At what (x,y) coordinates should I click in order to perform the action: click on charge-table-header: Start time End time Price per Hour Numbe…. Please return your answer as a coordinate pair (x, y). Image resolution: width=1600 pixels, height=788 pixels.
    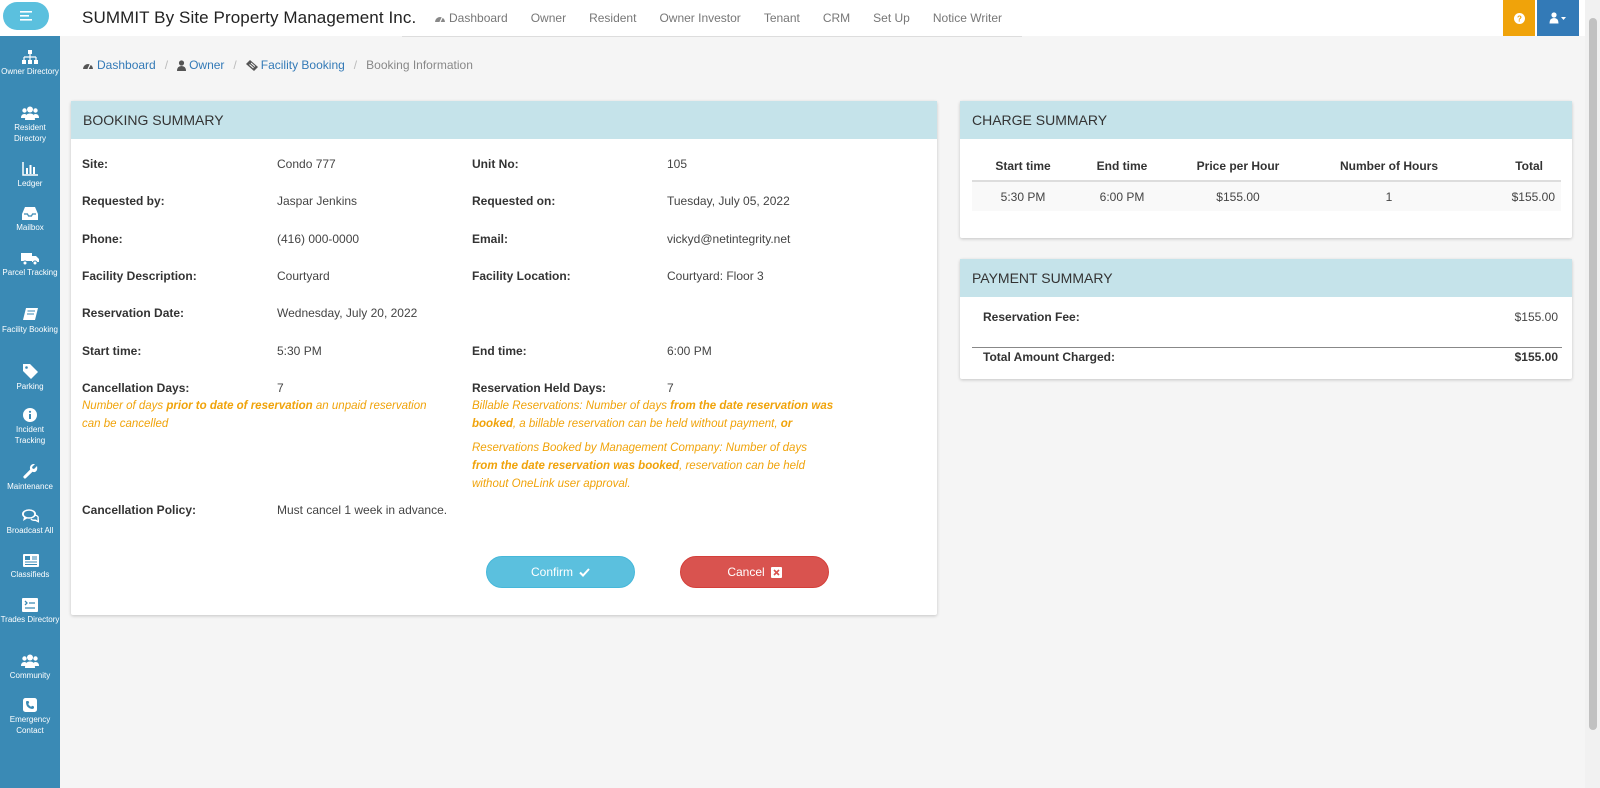
    Looking at the image, I should click on (1266, 166).